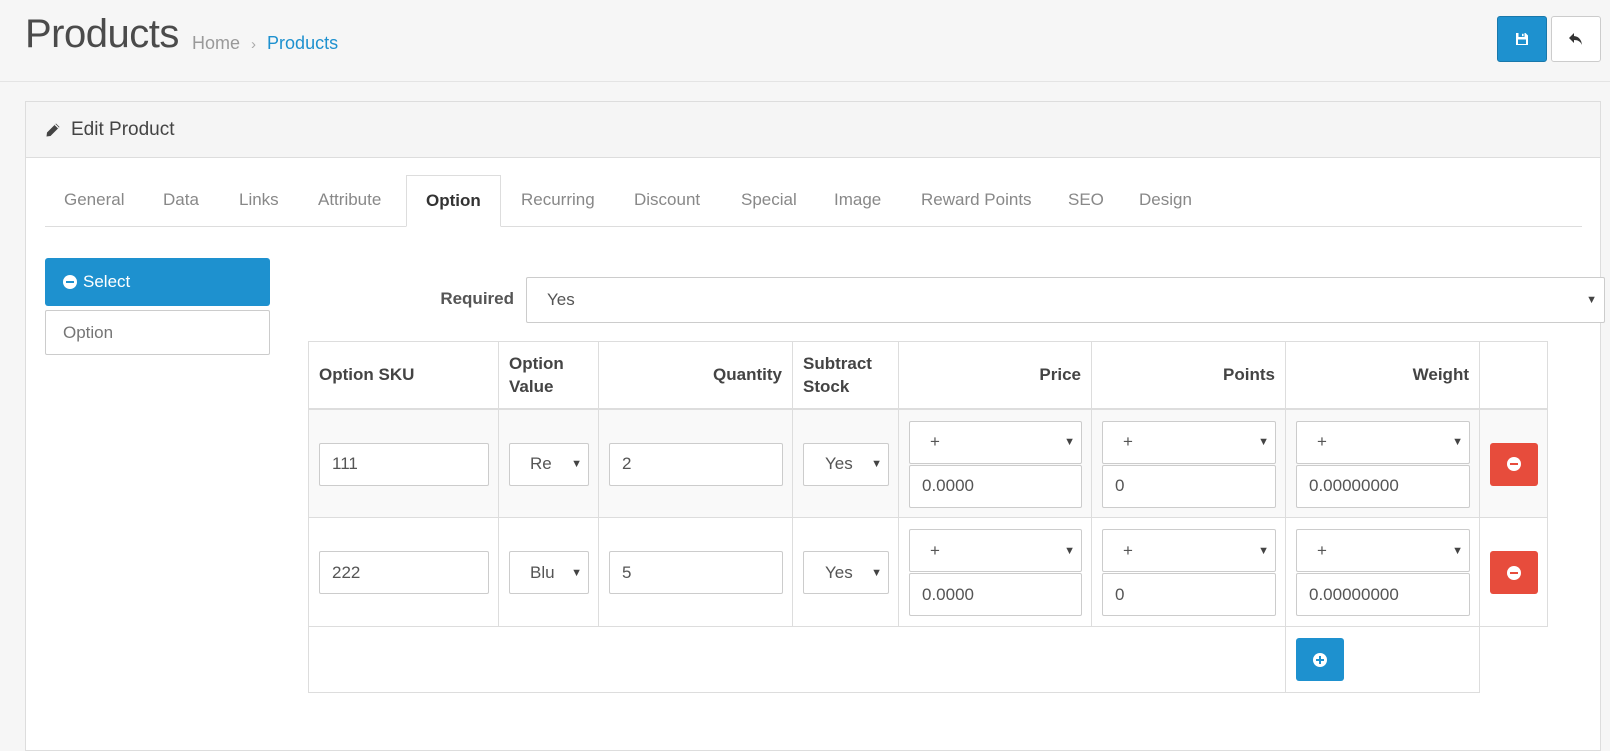  I want to click on page-header: Products Home › Products, so click(805, 41).